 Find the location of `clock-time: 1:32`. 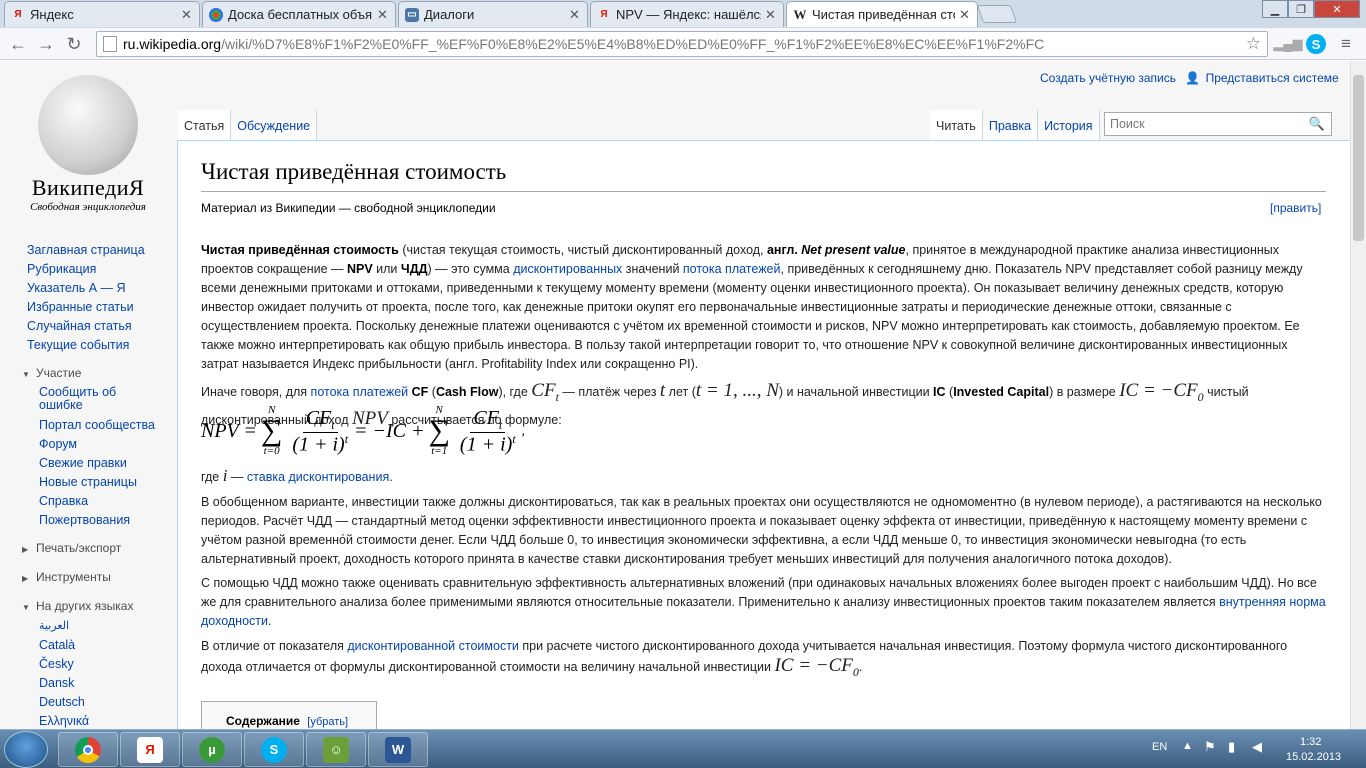

clock-time: 1:32 is located at coordinates (1310, 742).